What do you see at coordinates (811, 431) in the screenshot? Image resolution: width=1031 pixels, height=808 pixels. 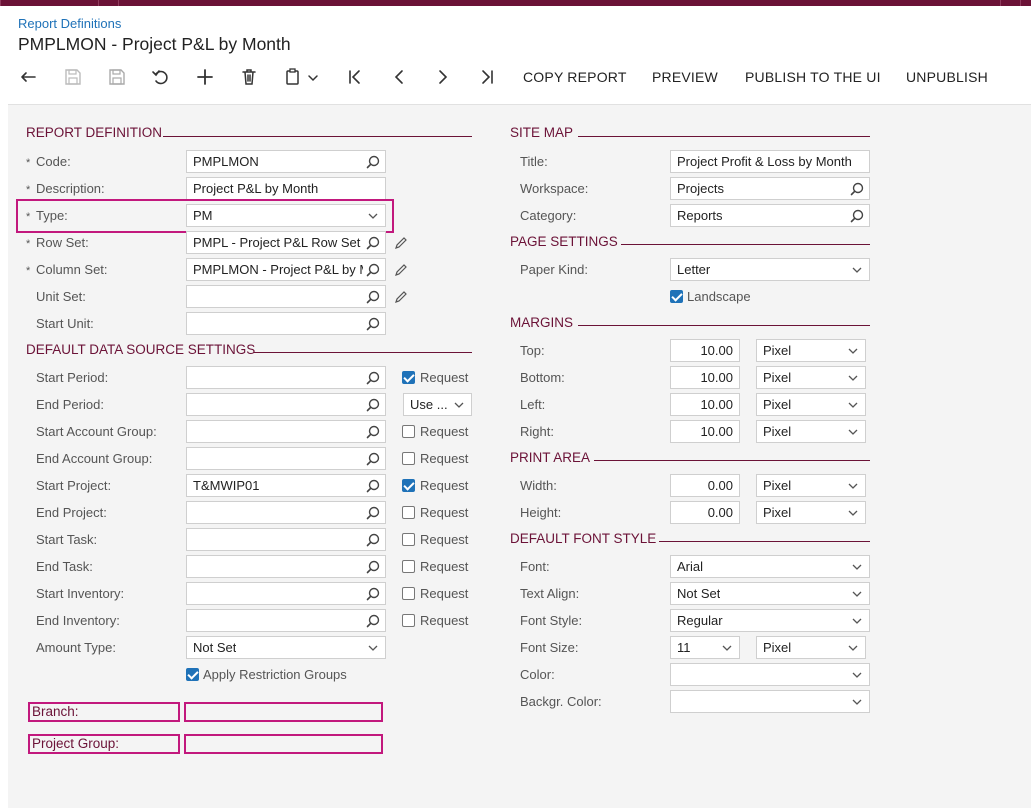 I see `margin-right-unit-select: Pixel` at bounding box center [811, 431].